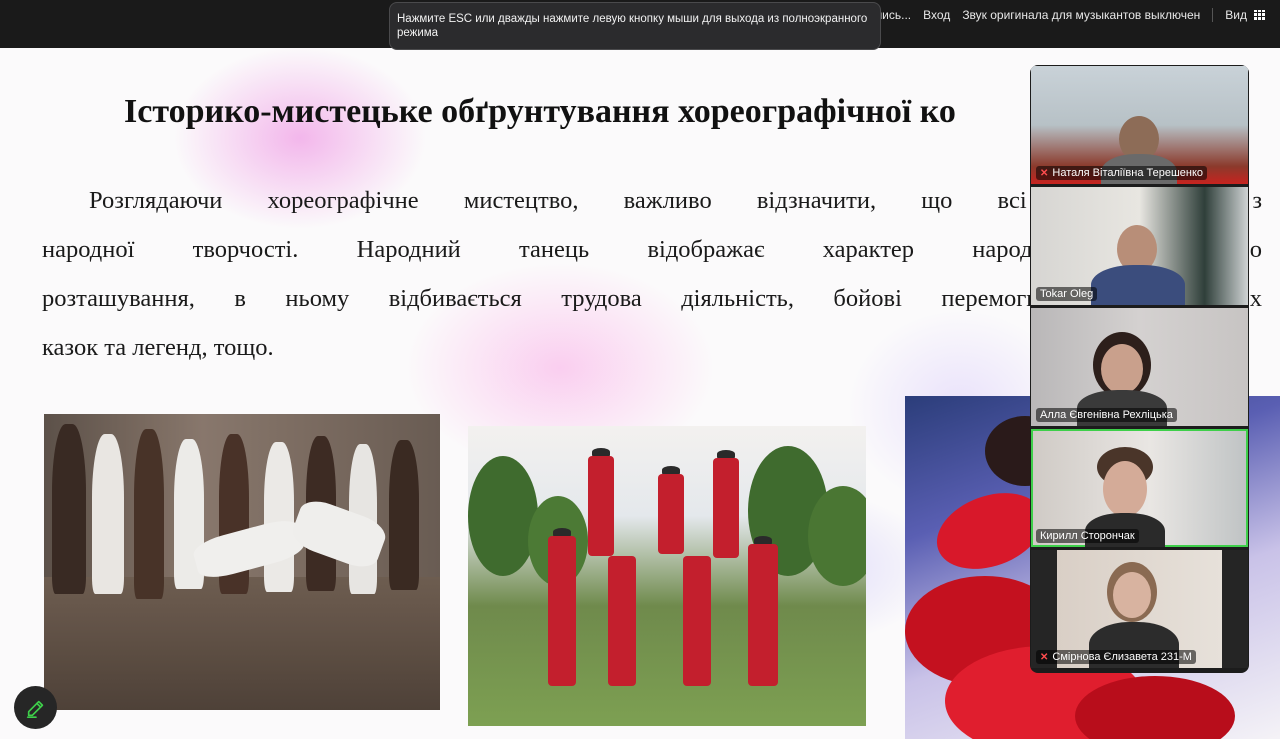 This screenshot has width=1280, height=739. Describe the element at coordinates (1213, 15) in the screenshot. I see `toolbar-divider` at that location.